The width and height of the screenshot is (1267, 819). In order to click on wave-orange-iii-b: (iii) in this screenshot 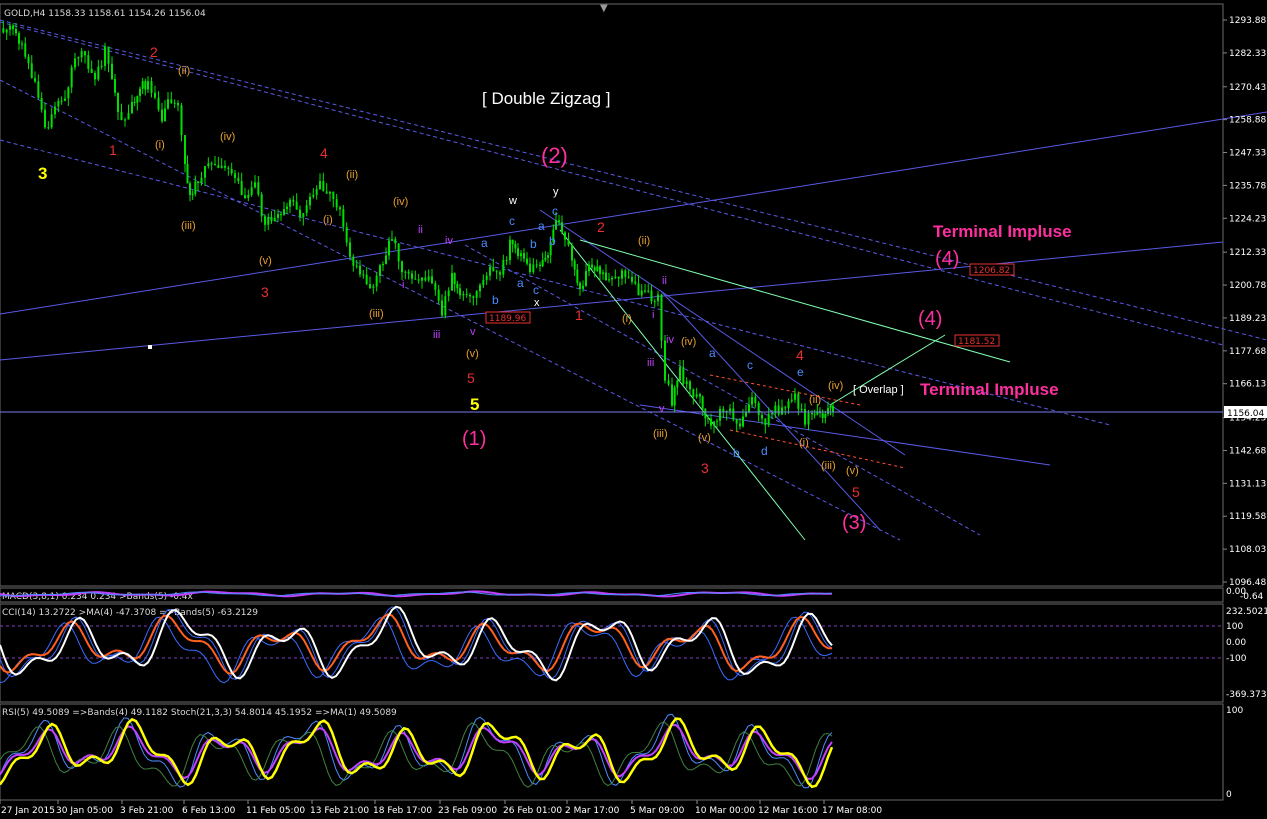, I will do `click(376, 314)`.